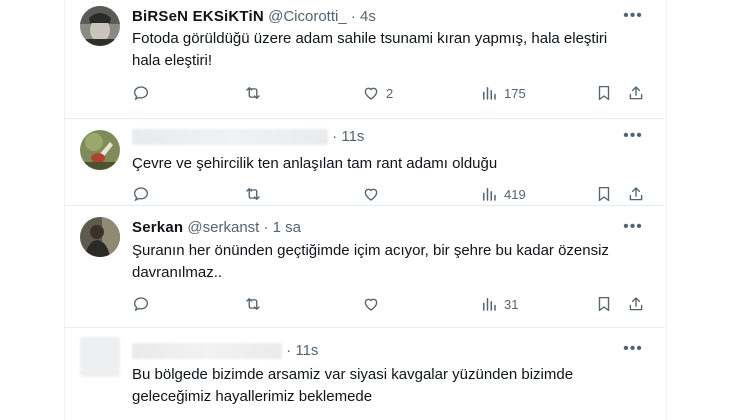 Image resolution: width=730 pixels, height=420 pixels. I want to click on view-count: 419, so click(515, 194).